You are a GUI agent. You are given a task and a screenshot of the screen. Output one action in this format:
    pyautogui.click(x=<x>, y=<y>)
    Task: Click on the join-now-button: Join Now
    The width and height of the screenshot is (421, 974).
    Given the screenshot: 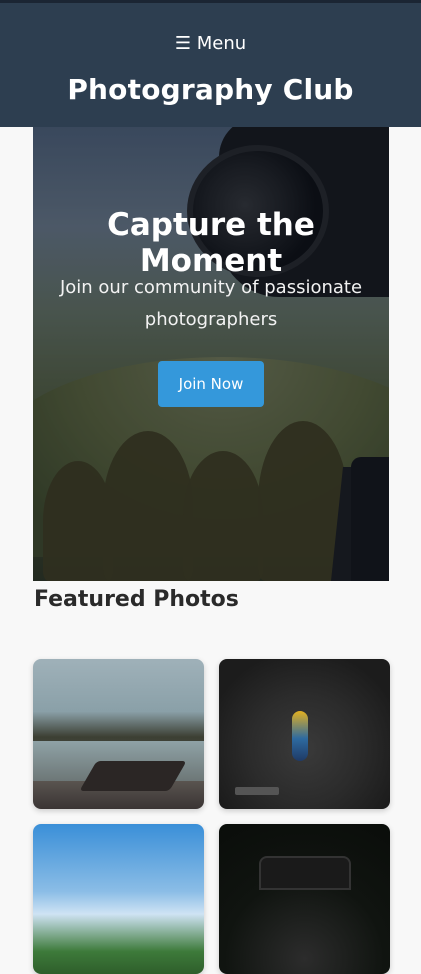 What is the action you would take?
    pyautogui.click(x=211, y=384)
    